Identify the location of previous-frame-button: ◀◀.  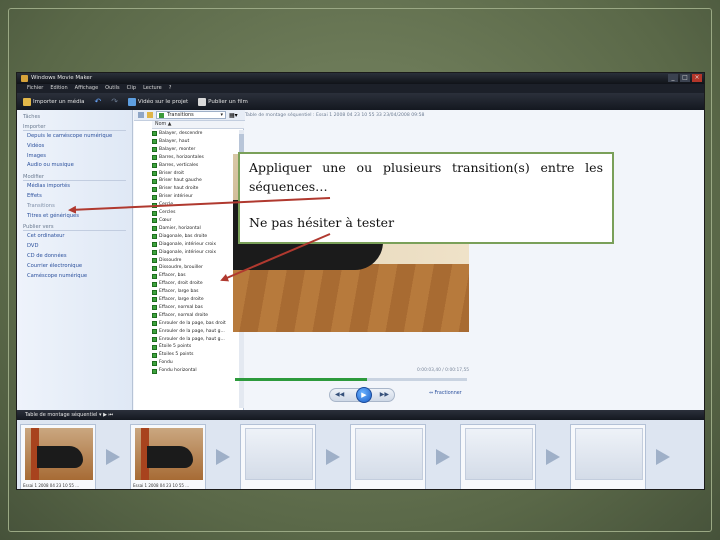
(339, 394).